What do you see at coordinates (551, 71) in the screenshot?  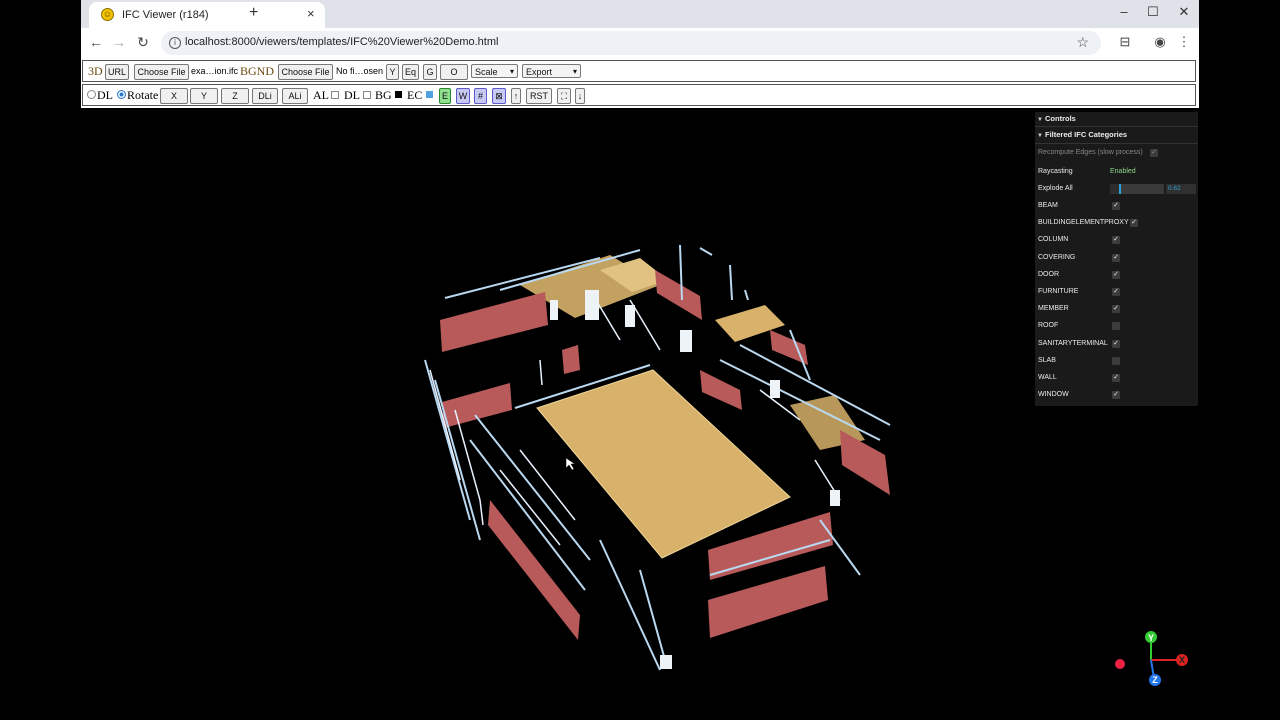 I see `export-select: Export ▾` at bounding box center [551, 71].